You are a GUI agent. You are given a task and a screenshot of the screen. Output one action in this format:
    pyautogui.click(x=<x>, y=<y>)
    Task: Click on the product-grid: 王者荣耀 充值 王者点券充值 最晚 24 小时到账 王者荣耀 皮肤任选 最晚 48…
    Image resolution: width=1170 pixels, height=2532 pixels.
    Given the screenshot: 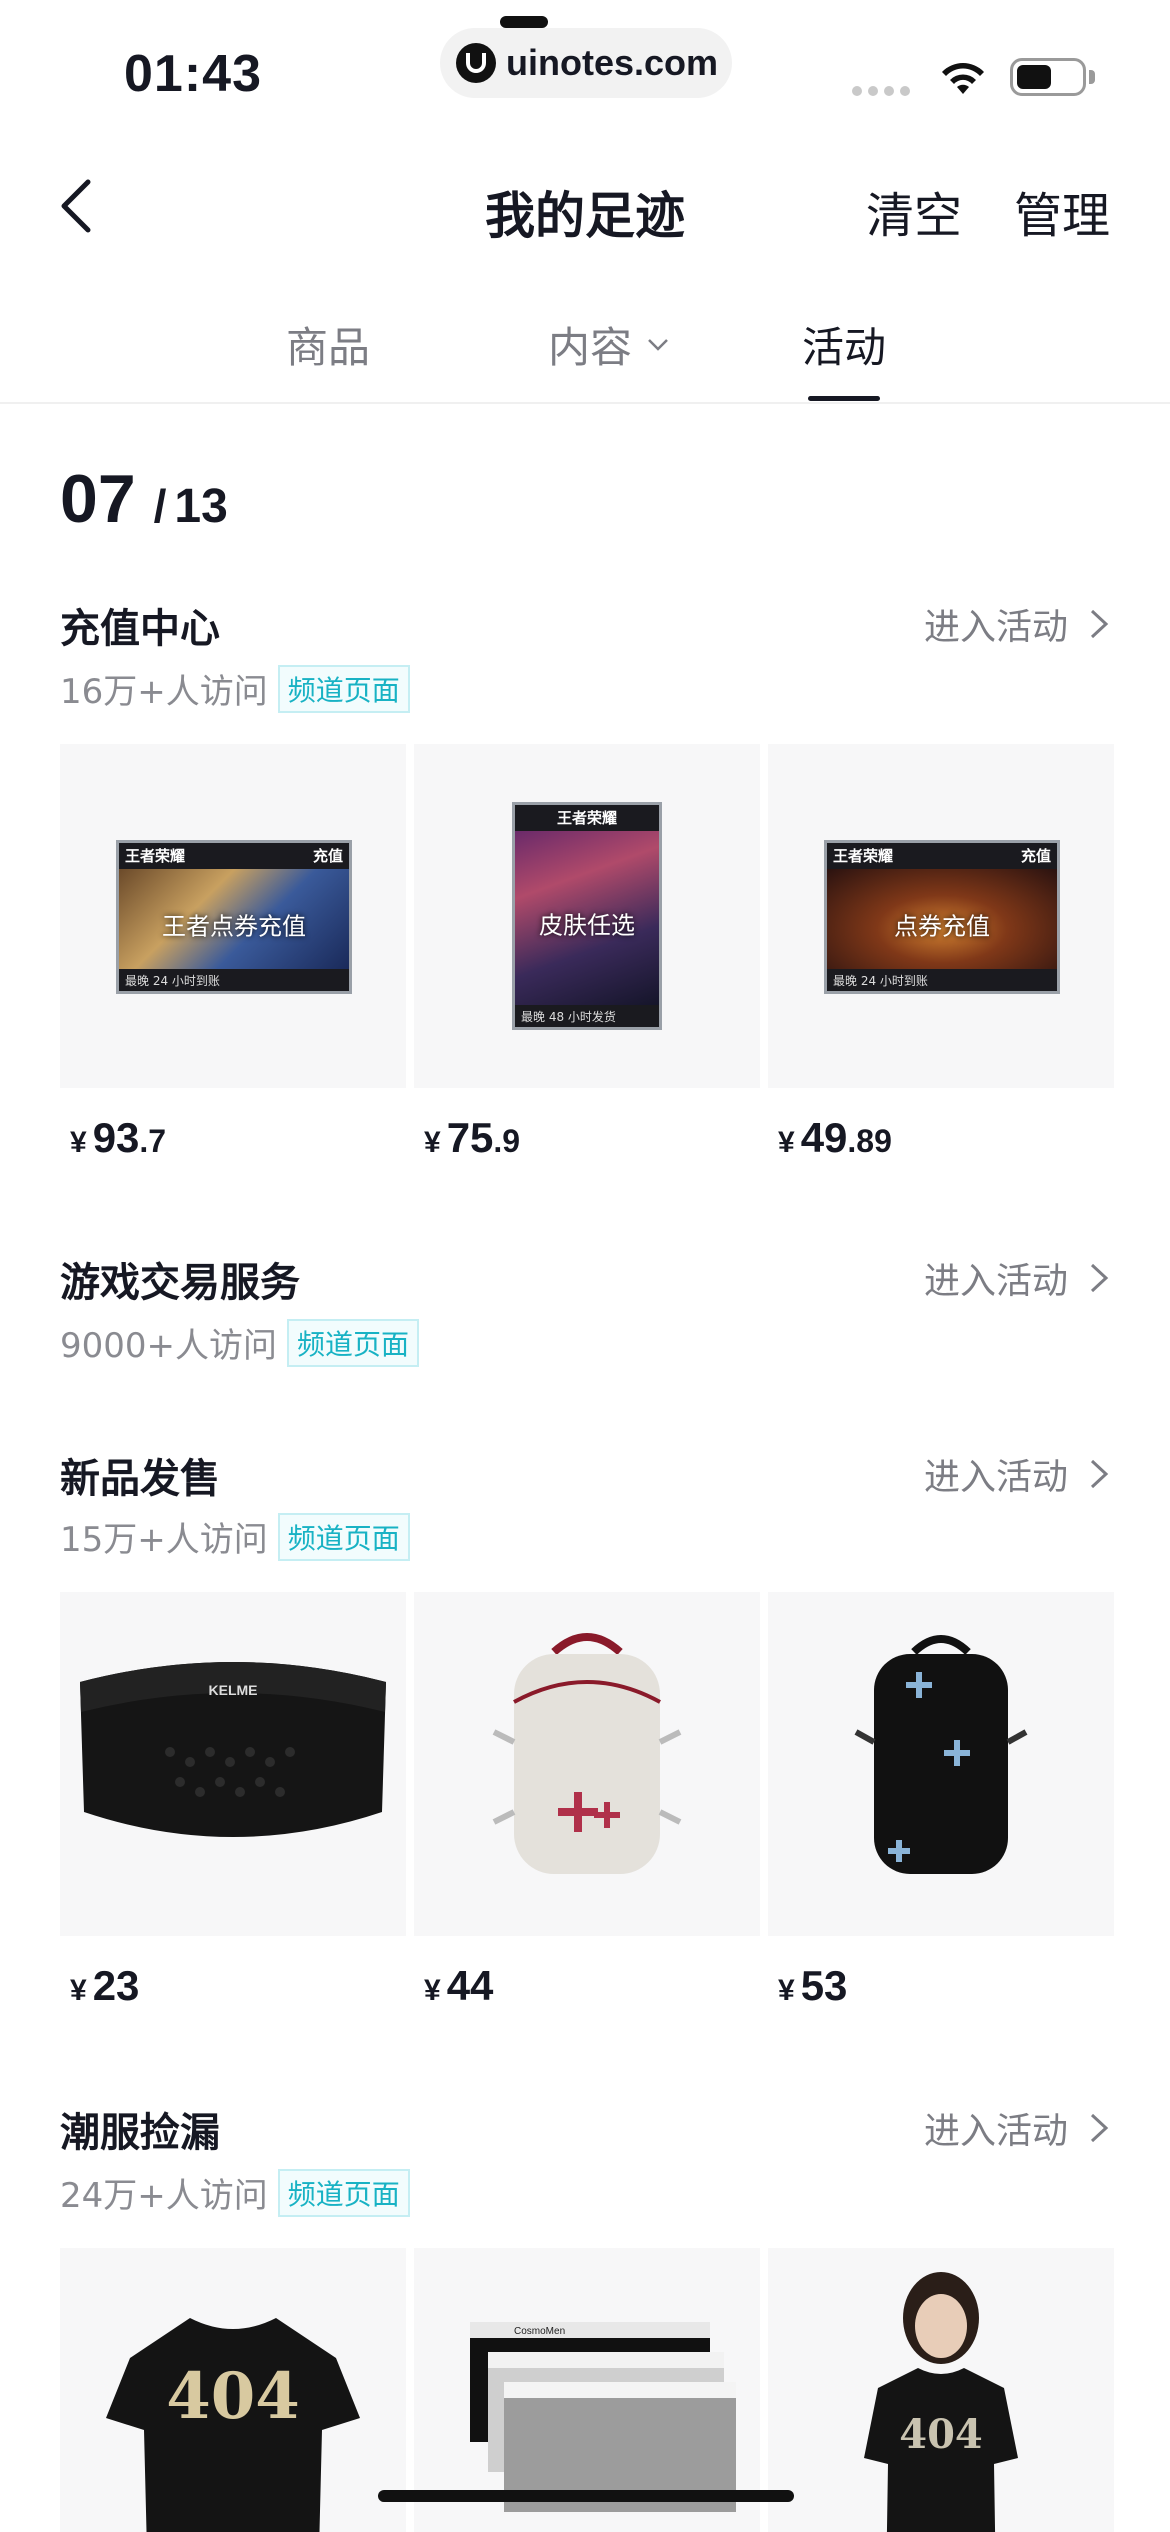 What is the action you would take?
    pyautogui.click(x=587, y=916)
    